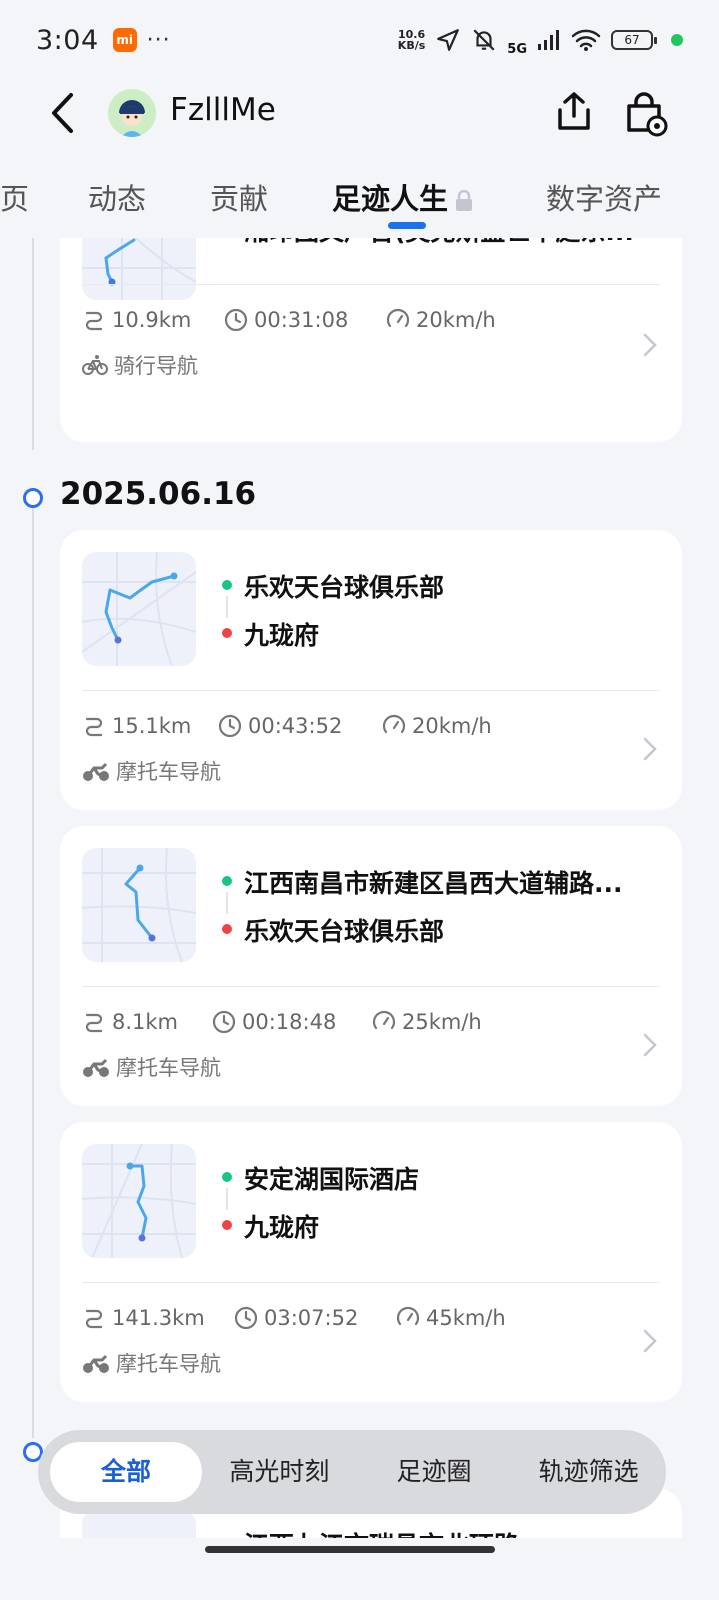  Describe the element at coordinates (239, 197) in the screenshot. I see `tab-contributions: 贡献` at that location.